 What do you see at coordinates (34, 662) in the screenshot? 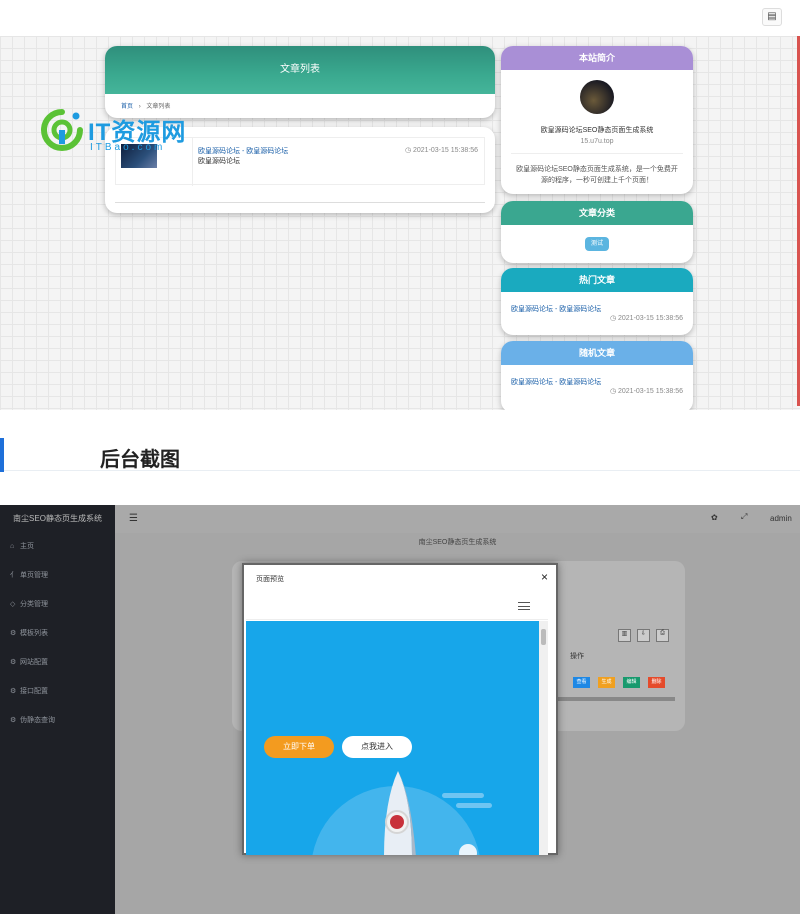
I see `sidebar-item-label: 网站配置` at bounding box center [34, 662].